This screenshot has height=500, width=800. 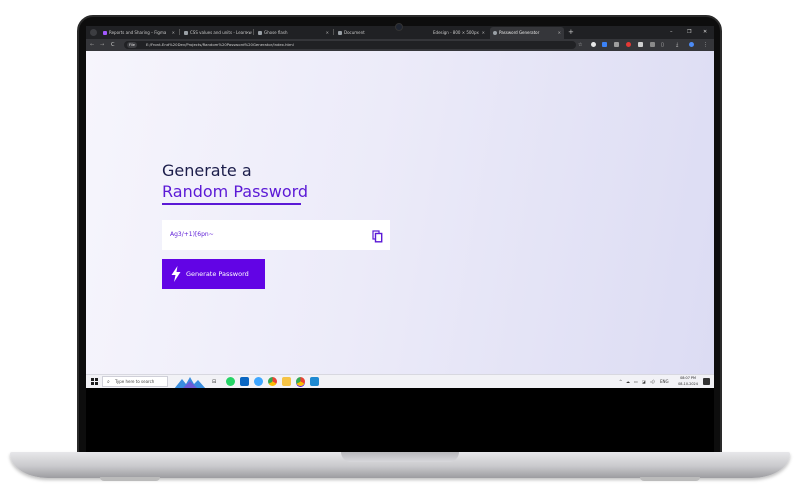 I want to click on clock-date: 08-10-2024, so click(x=688, y=383).